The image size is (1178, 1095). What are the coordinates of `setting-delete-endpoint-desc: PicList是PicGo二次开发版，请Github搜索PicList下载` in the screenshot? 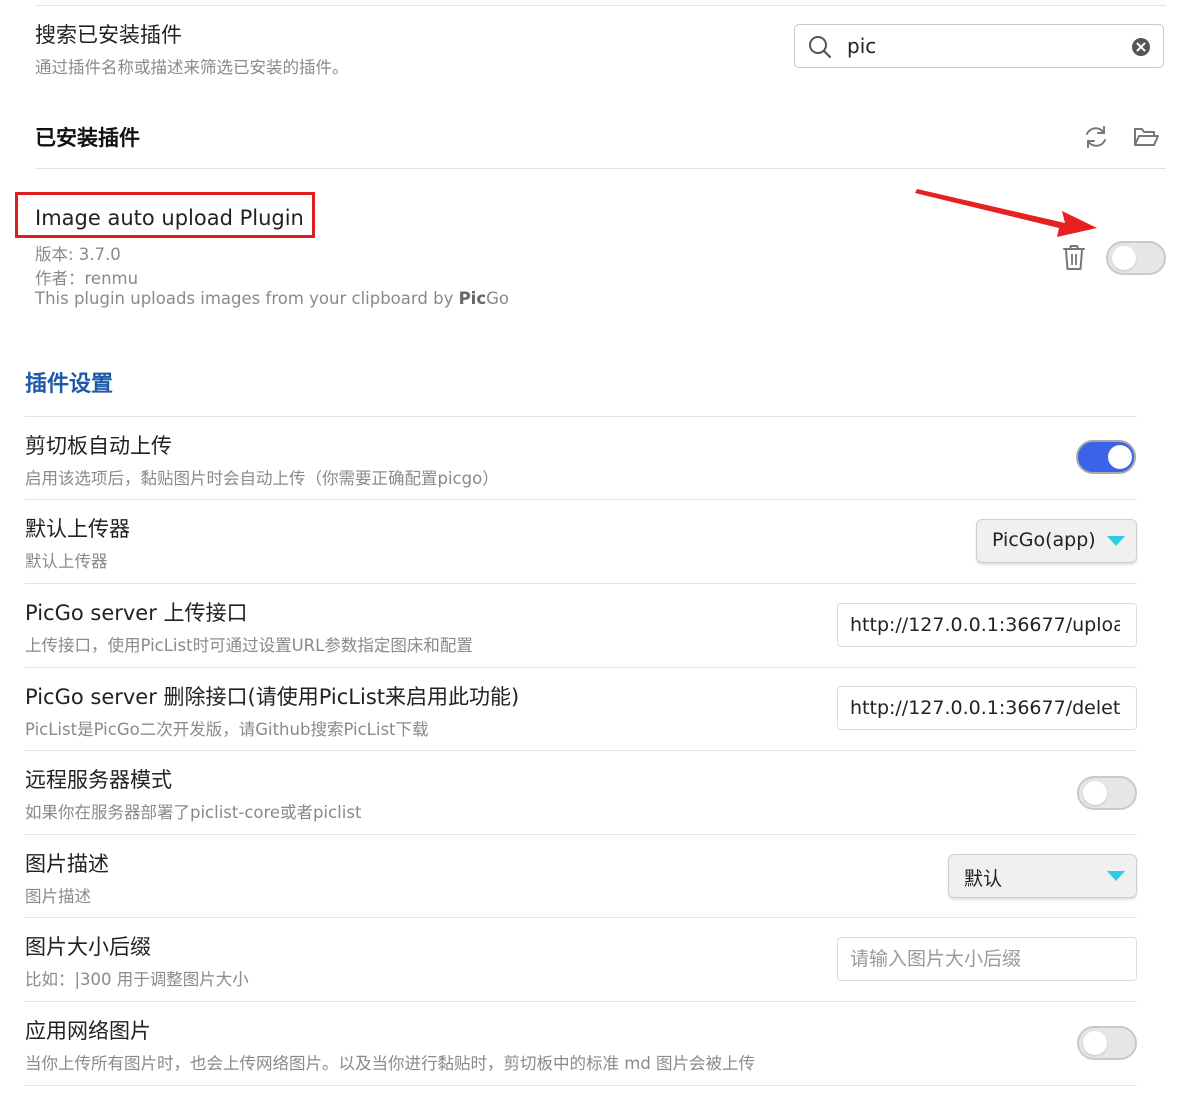 It's located at (227, 729).